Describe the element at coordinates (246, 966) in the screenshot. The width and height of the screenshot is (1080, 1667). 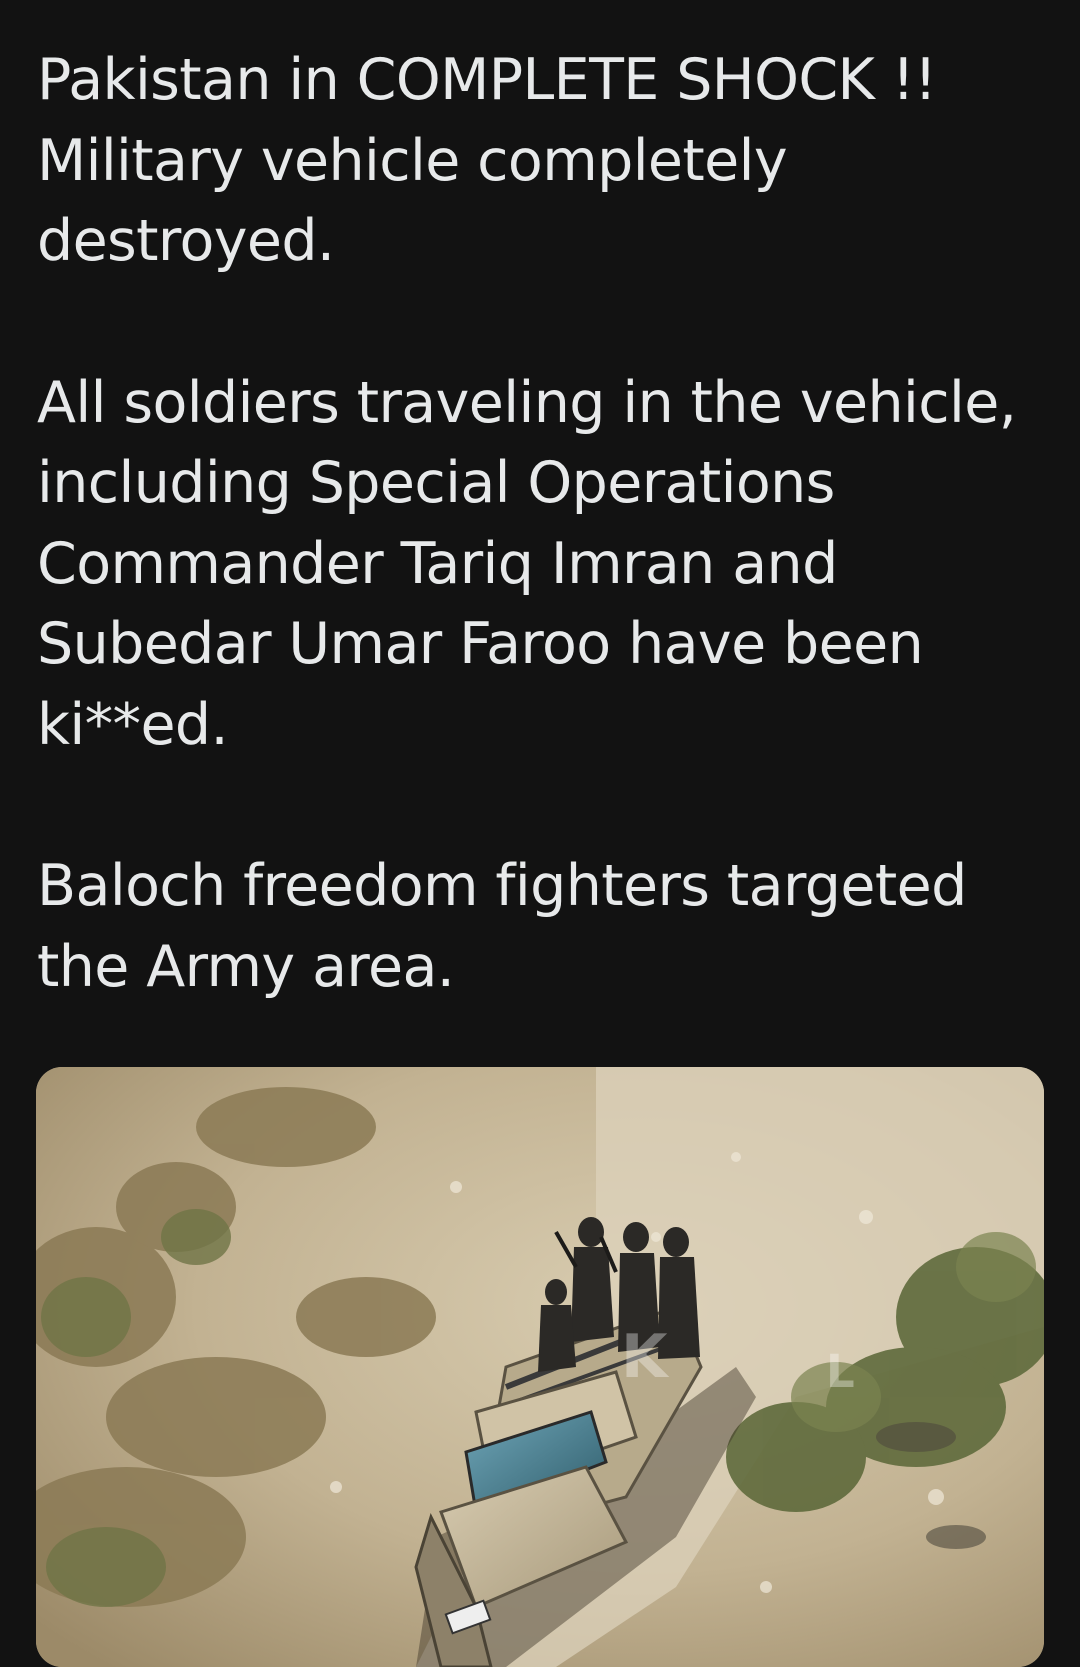
I see `post-line: the Army area.` at that location.